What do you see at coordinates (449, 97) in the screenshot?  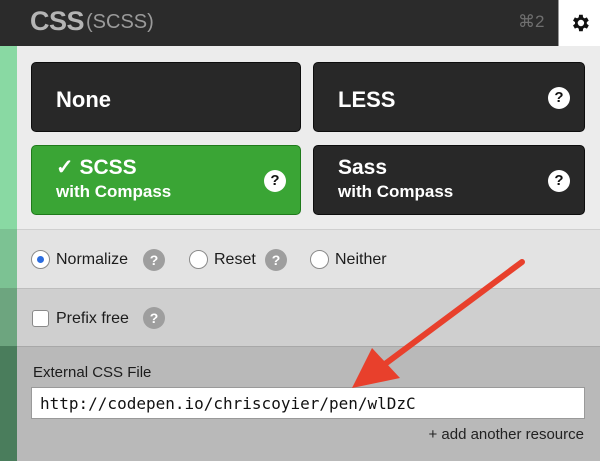 I see `less-button: LESS ?` at bounding box center [449, 97].